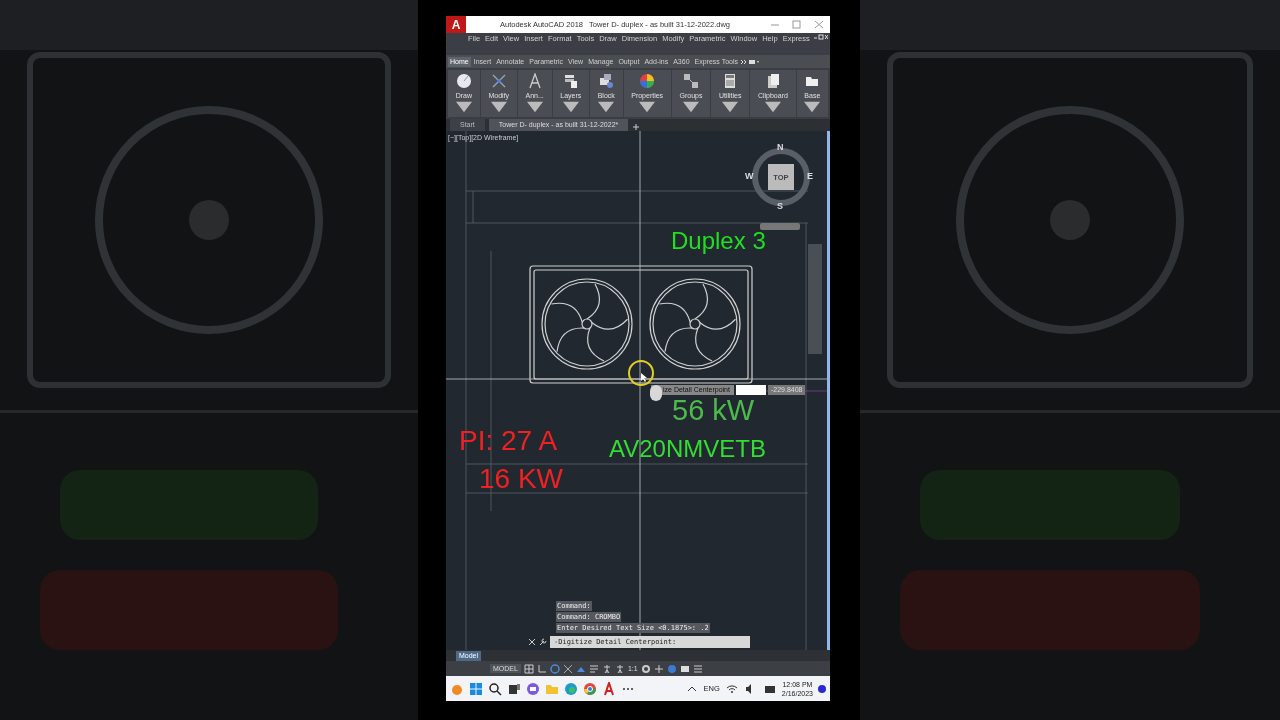 This screenshot has width=1280, height=720. What do you see at coordinates (749, 176) in the screenshot?
I see `compass-label: W` at bounding box center [749, 176].